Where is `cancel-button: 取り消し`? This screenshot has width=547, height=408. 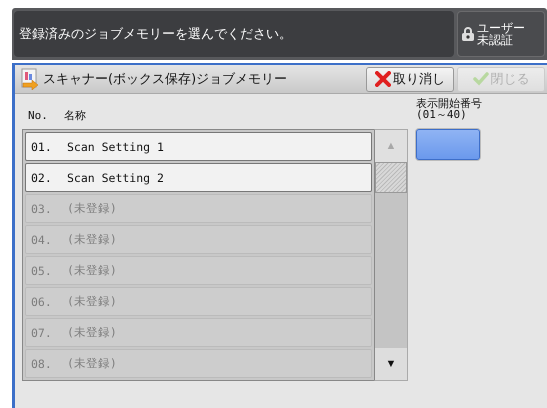
cancel-button: 取り消し is located at coordinates (410, 79).